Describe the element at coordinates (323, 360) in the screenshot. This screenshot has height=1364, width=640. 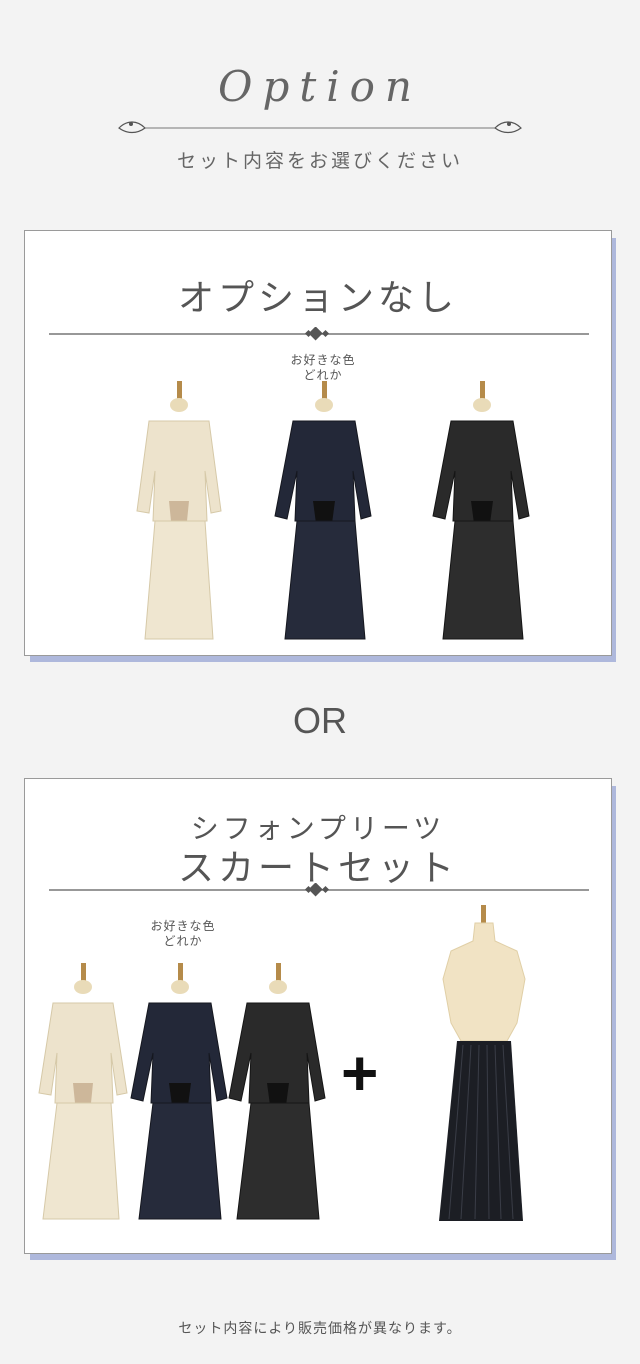
I see `option1-tag-line1: お好きな色` at that location.